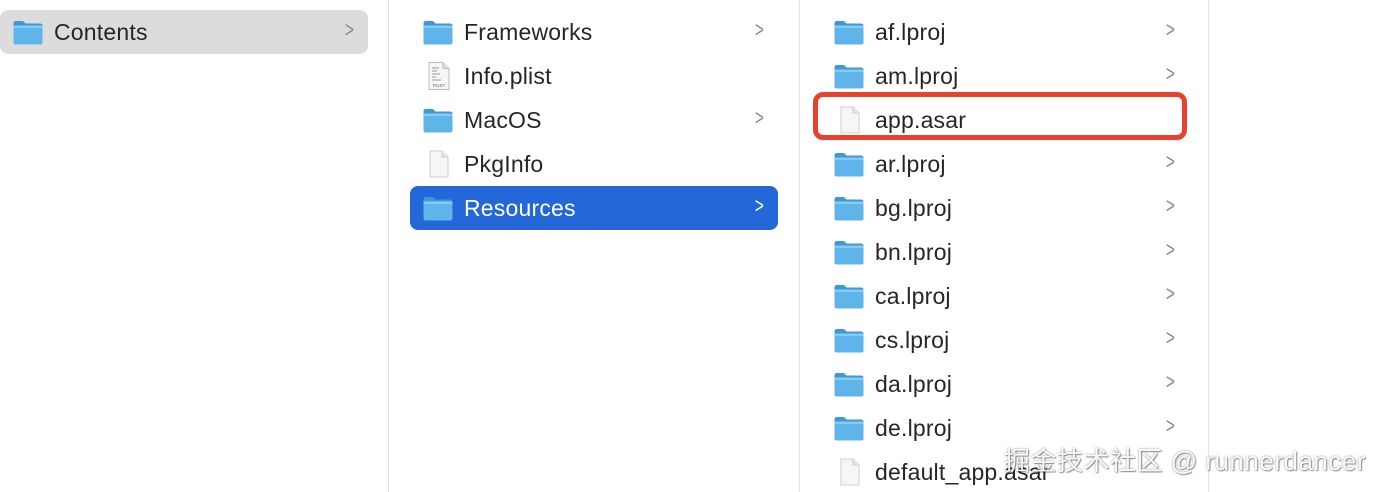 The width and height of the screenshot is (1382, 492). I want to click on item-label: MacOS, so click(503, 120).